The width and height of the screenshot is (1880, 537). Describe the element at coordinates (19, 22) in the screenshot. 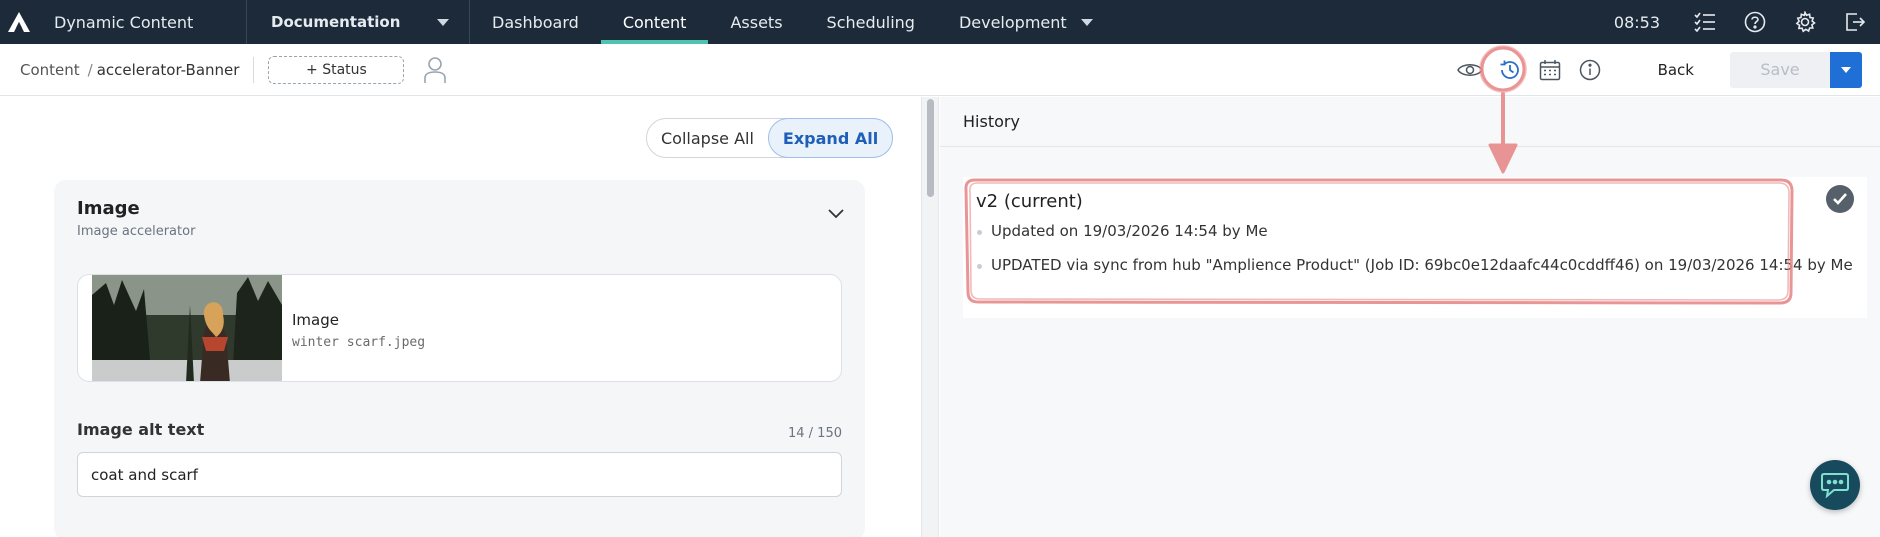

I see `amplience-logo-icon` at that location.